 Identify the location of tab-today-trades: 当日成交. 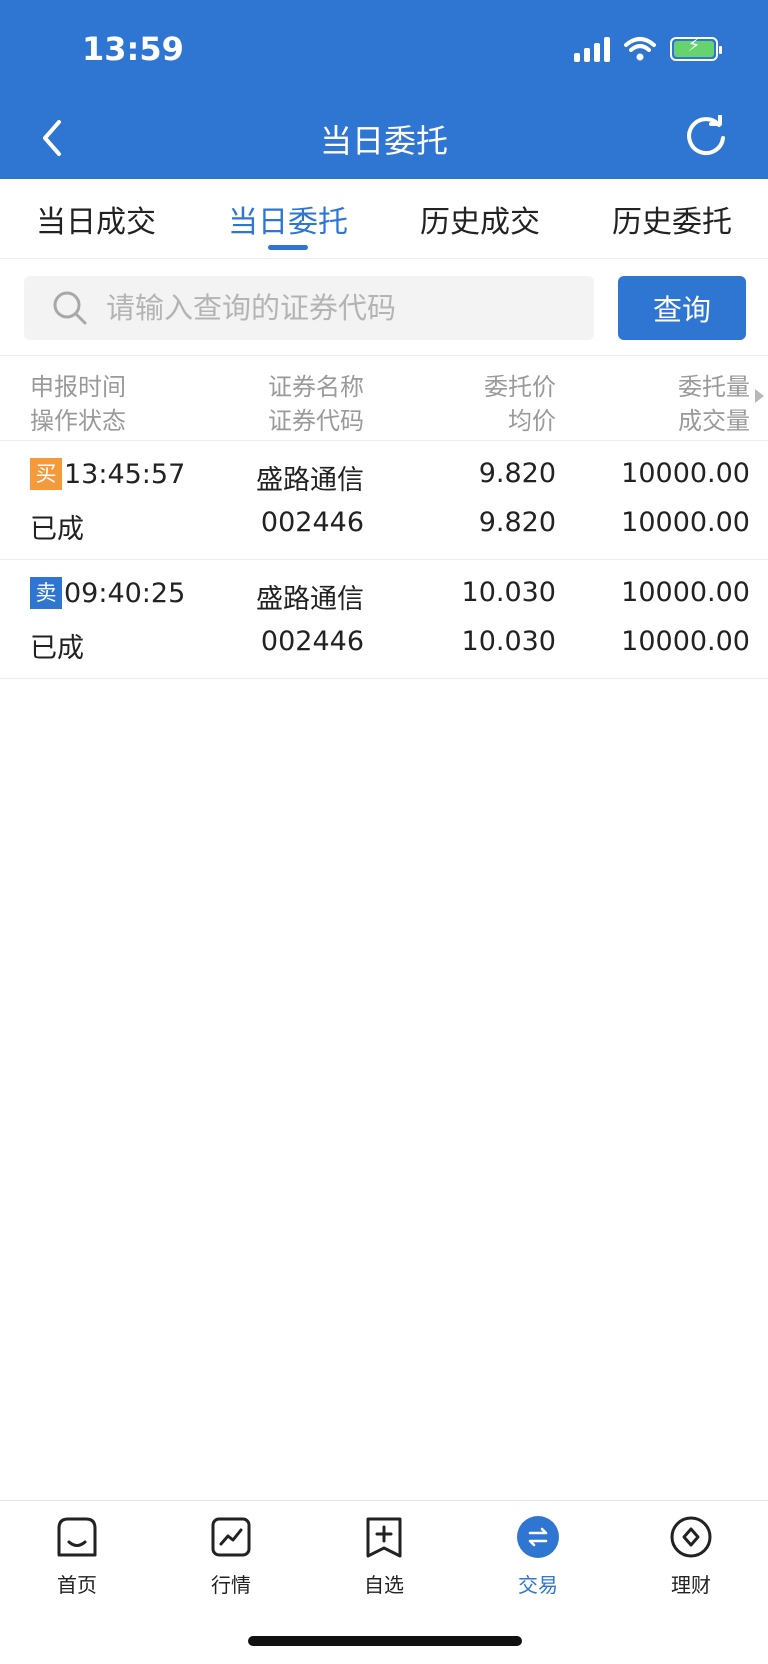
(96, 218).